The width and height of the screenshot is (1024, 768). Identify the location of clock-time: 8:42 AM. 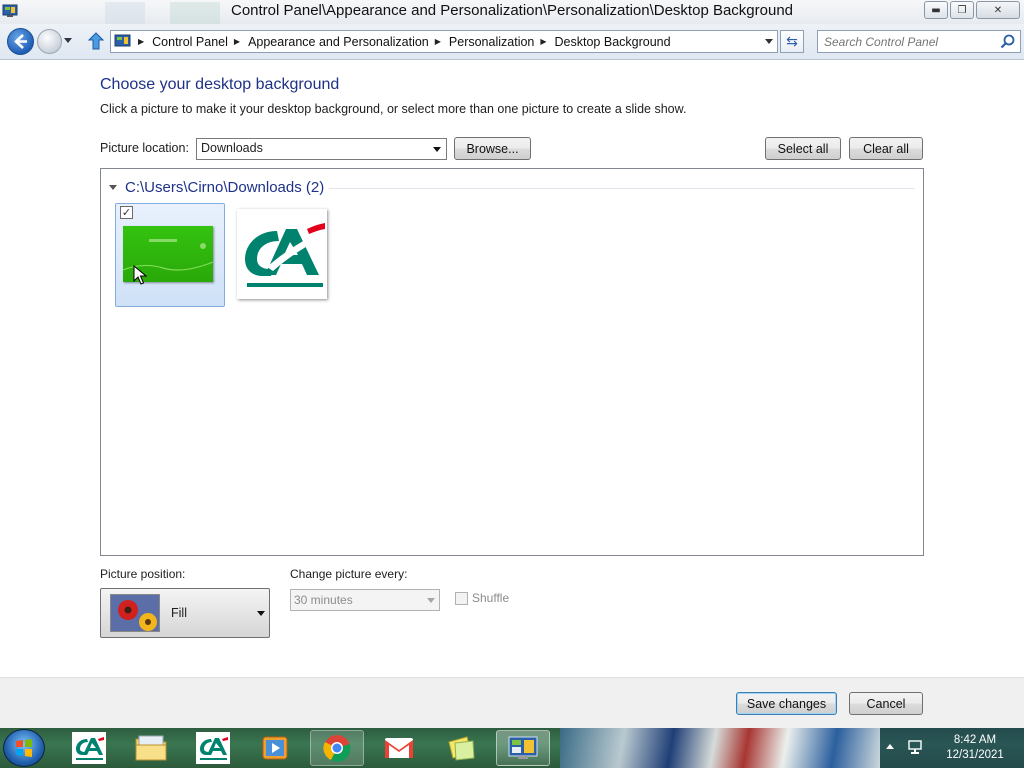
(975, 740).